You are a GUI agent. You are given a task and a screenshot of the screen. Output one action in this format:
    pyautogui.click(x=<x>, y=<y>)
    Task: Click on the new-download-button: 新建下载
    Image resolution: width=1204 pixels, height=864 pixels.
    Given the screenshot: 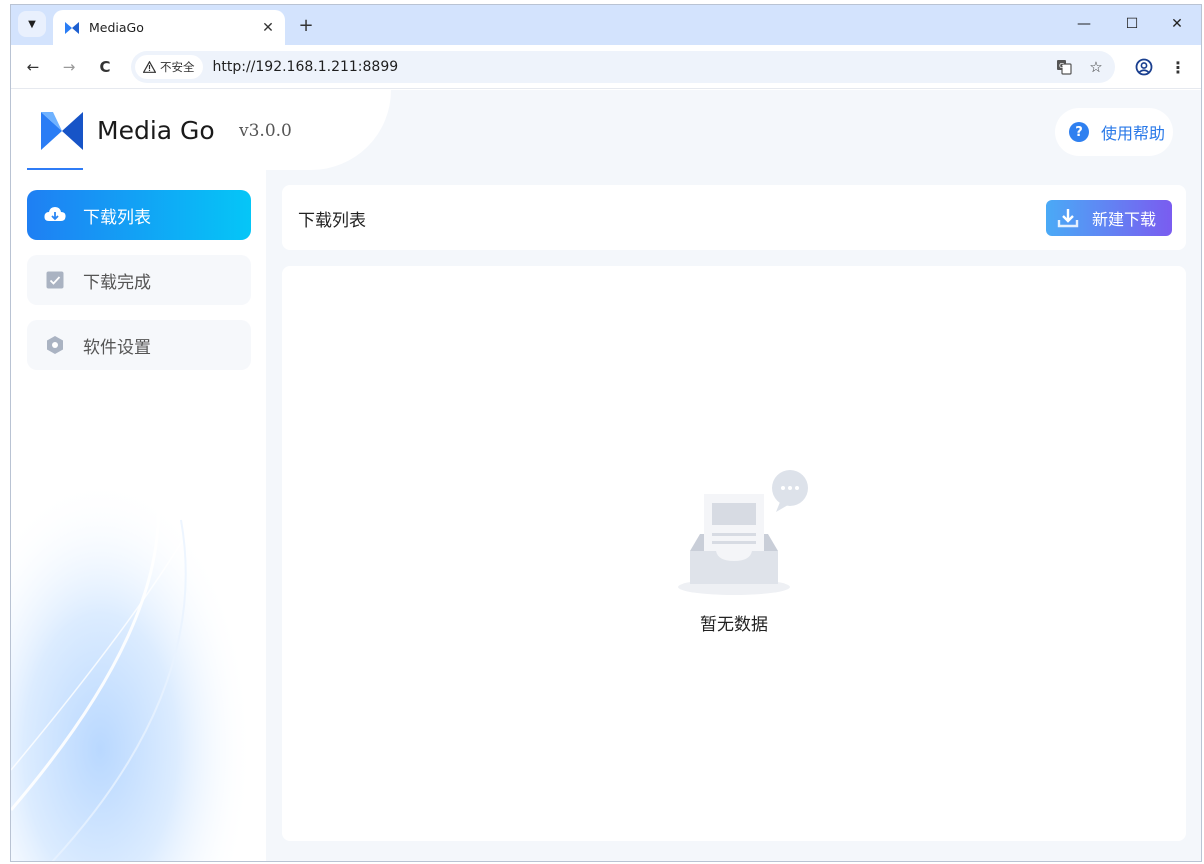 What is the action you would take?
    pyautogui.click(x=1109, y=218)
    